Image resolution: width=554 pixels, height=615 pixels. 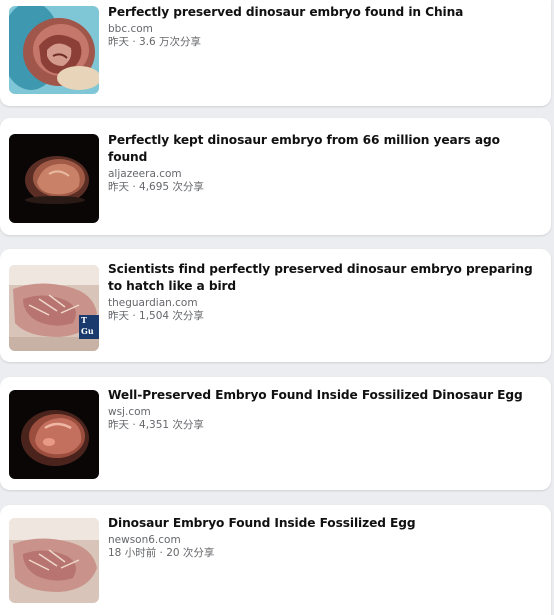 I want to click on article-source: newson6.com, so click(x=144, y=540).